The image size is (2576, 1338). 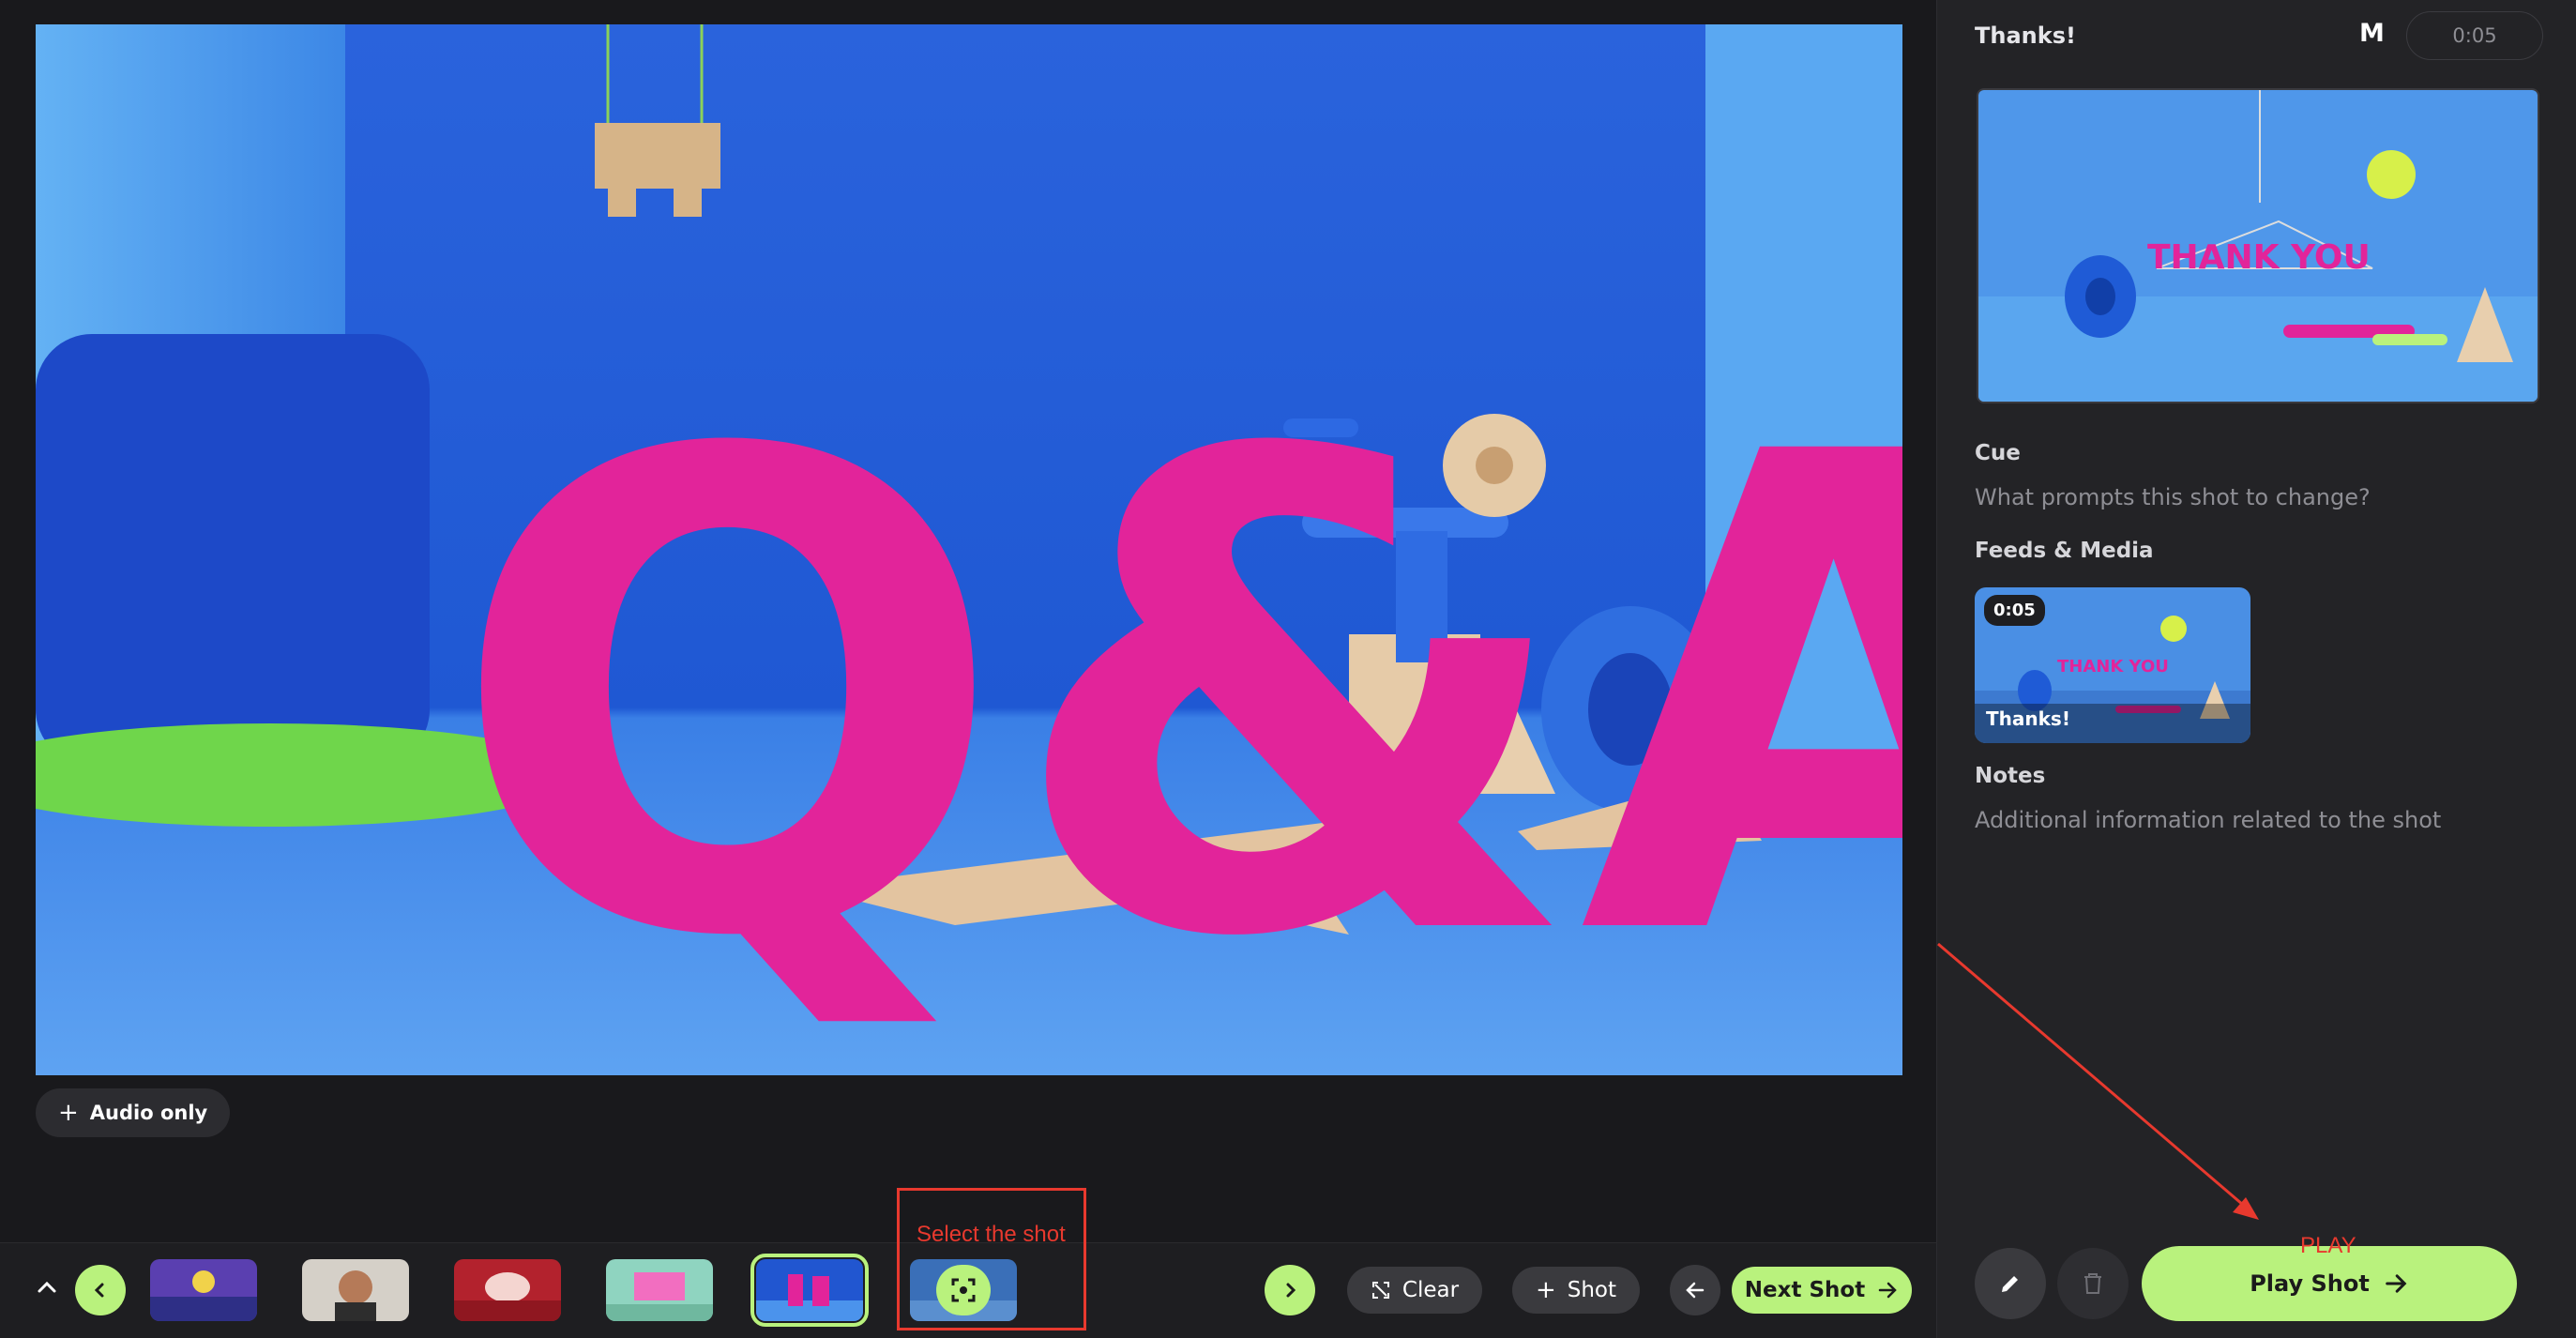 What do you see at coordinates (1998, 453) in the screenshot?
I see `cue-heading: Cue` at bounding box center [1998, 453].